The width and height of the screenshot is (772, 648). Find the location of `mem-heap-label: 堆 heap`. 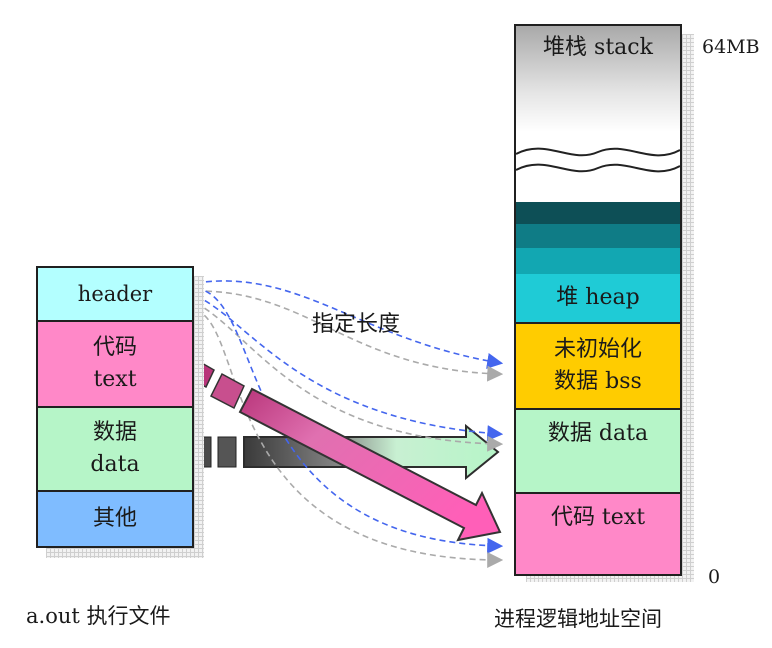

mem-heap-label: 堆 heap is located at coordinates (598, 298).